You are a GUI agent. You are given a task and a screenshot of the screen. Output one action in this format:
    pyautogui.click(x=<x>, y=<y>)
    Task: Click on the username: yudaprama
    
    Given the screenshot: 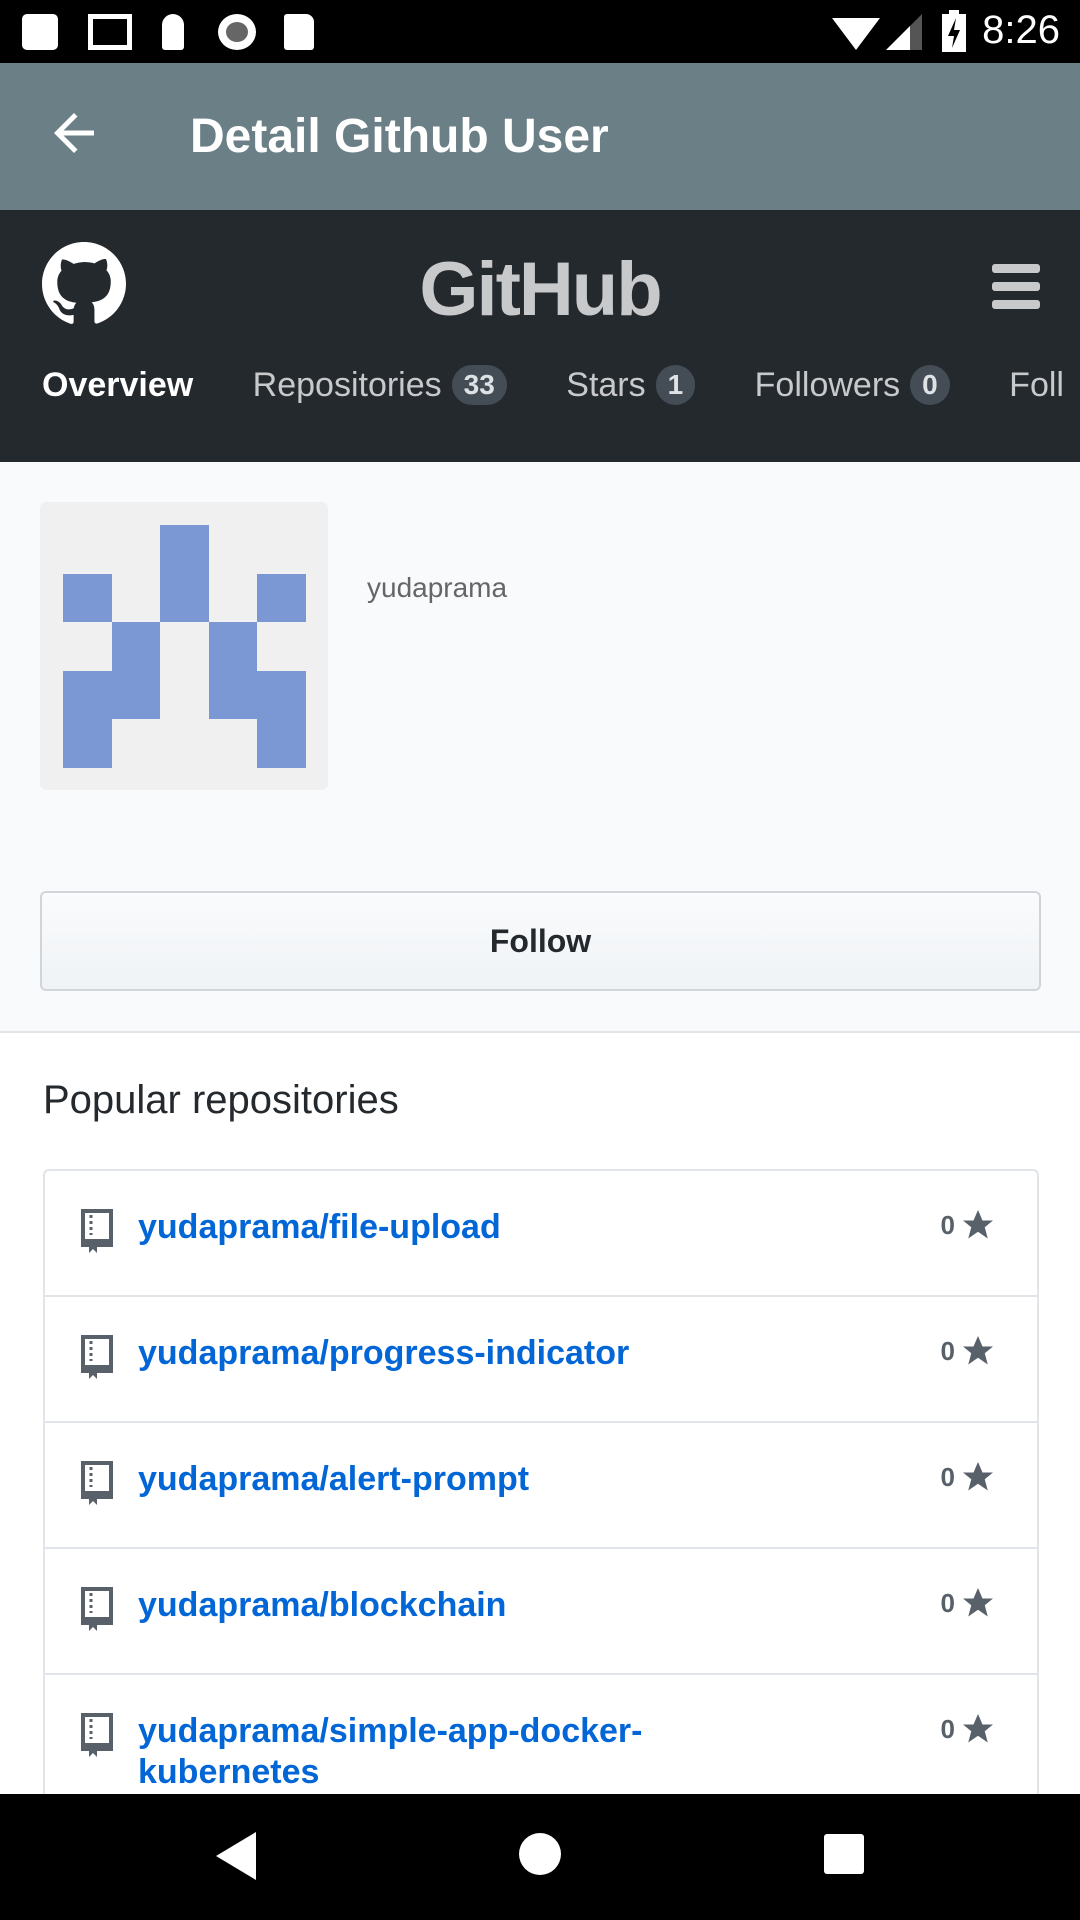 What is the action you would take?
    pyautogui.click(x=437, y=587)
    